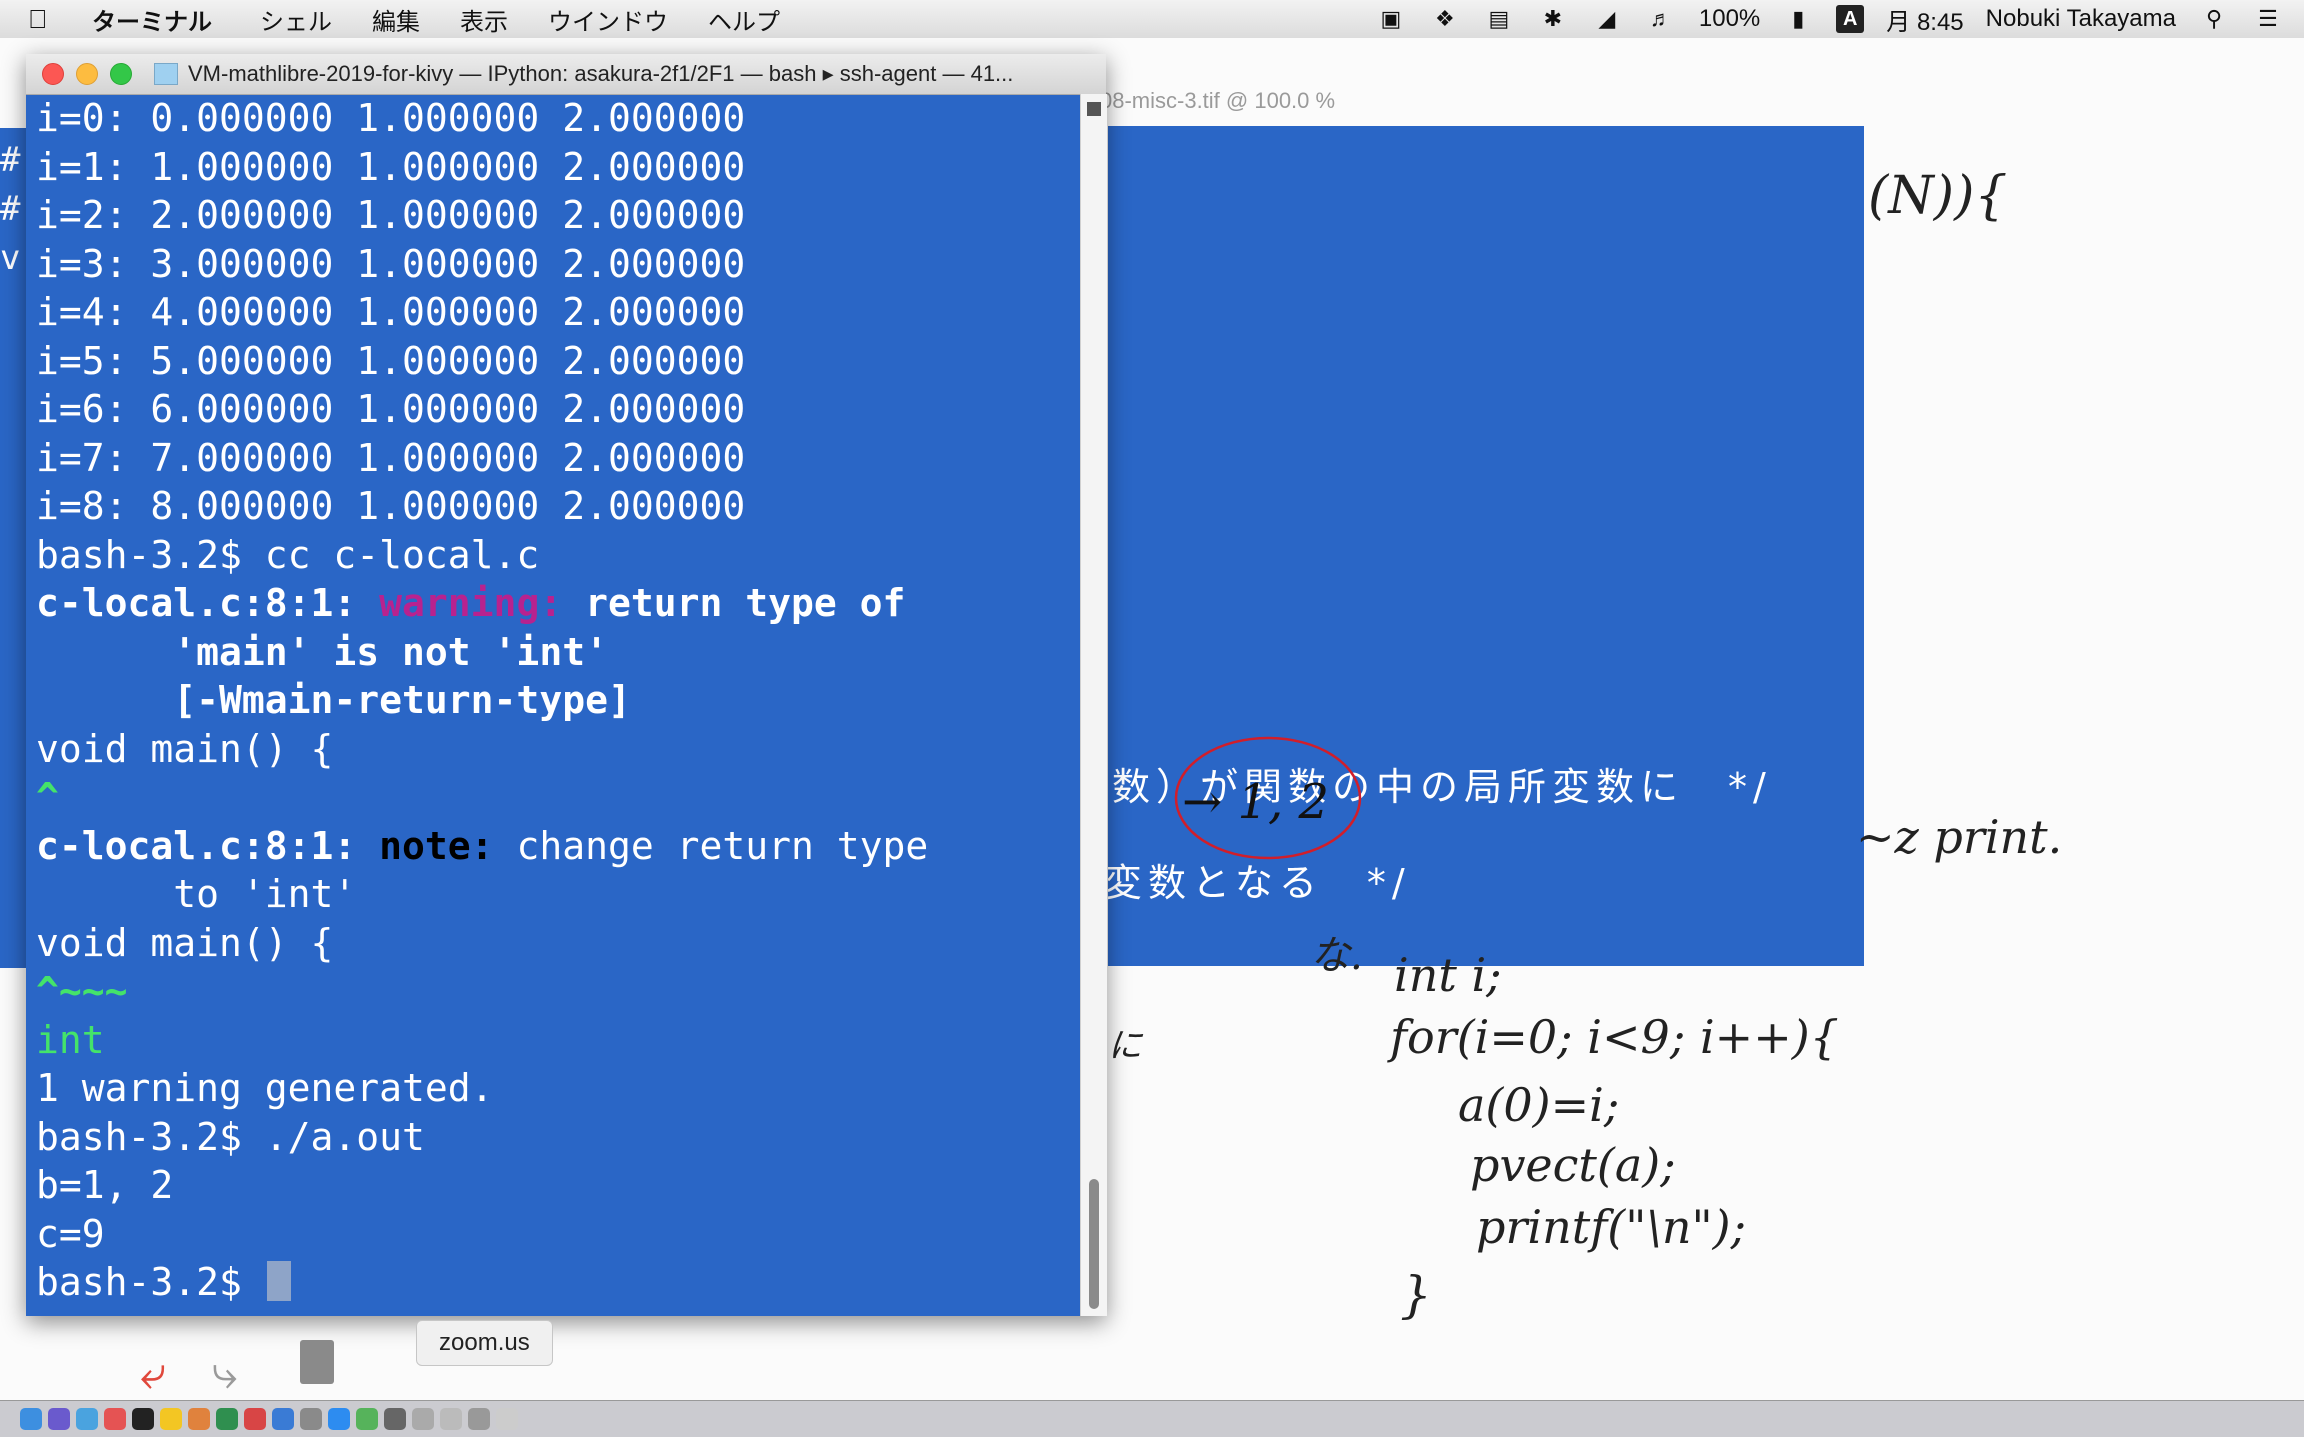  Describe the element at coordinates (391, 409) in the screenshot. I see `output-line: i=6: 6.000000 1.000000 2.000000` at that location.